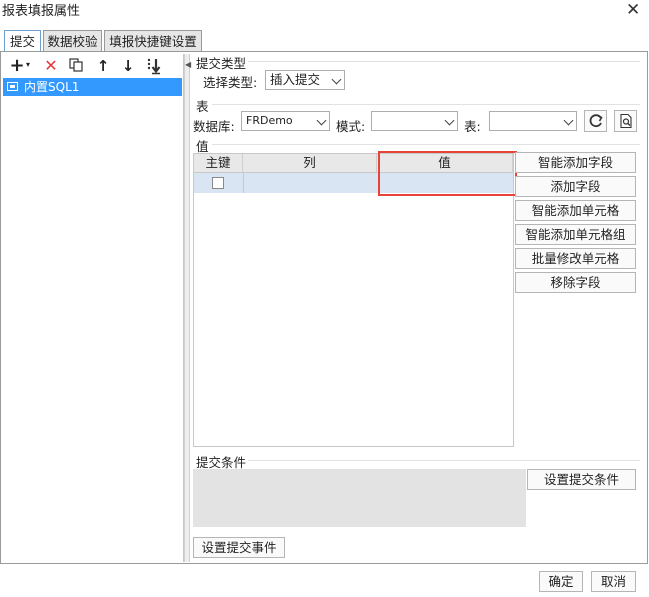 Image resolution: width=649 pixels, height=597 pixels. Describe the element at coordinates (72, 40) in the screenshot. I see `tab-data-validation: 数据校验` at that location.